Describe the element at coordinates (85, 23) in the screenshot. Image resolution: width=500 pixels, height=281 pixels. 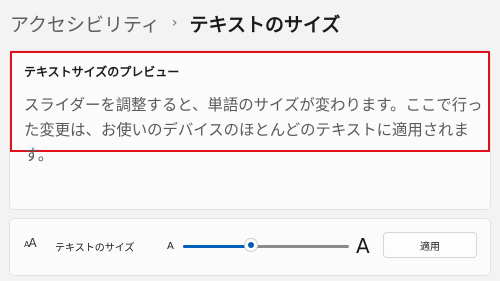
I see `breadcrumb-parent-link: アクセシビリティ` at that location.